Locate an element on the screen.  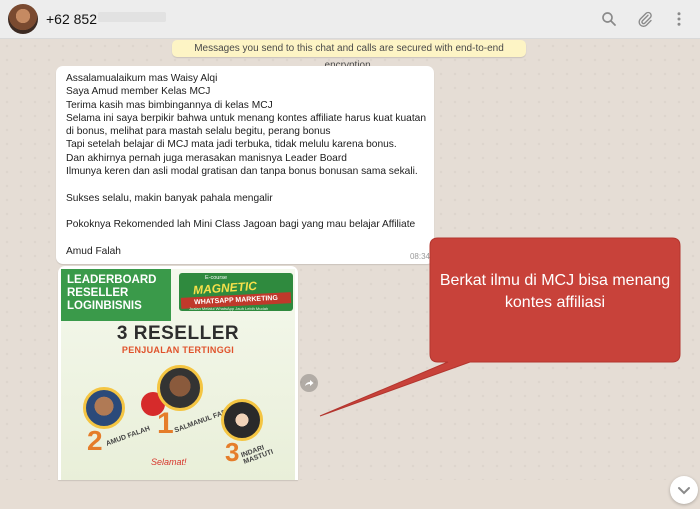
chevron-down-icon is located at coordinates (684, 491).